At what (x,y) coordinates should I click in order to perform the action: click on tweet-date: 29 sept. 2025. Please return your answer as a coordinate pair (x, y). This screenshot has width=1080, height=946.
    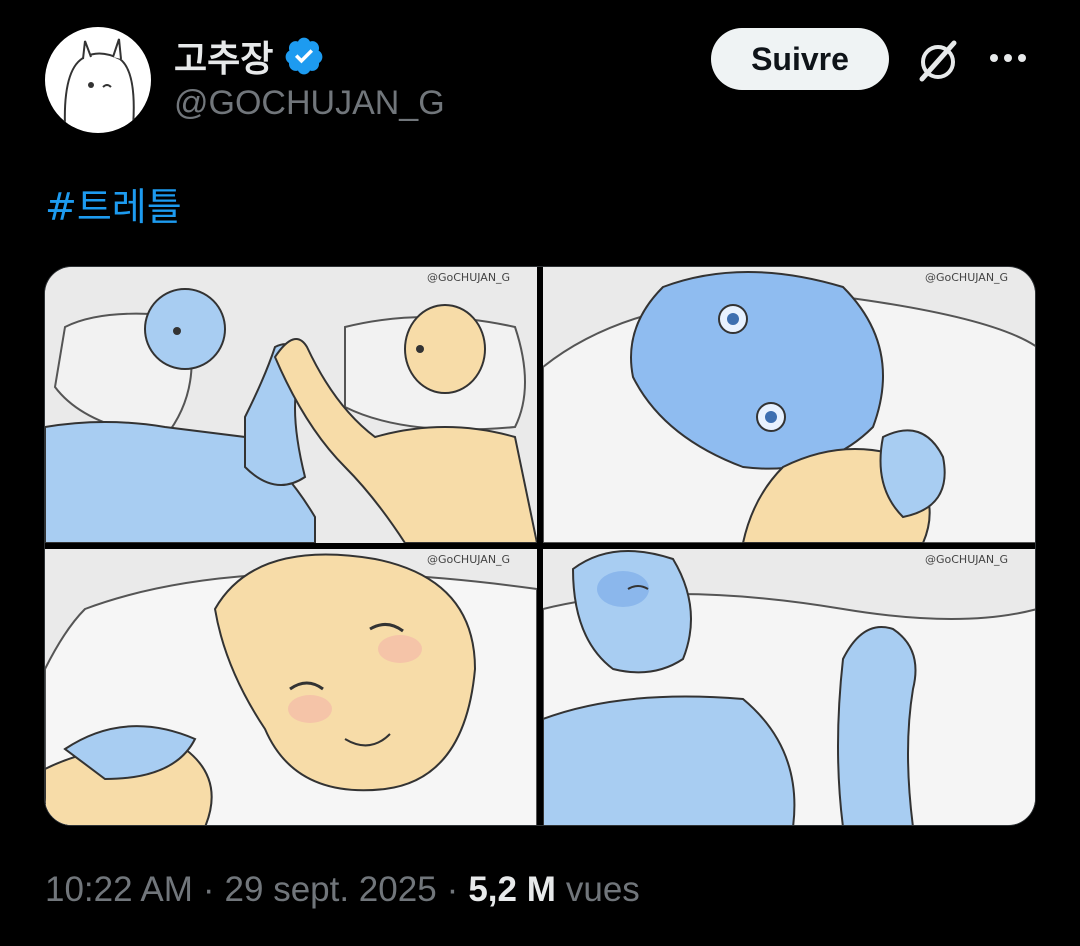
    Looking at the image, I should click on (331, 890).